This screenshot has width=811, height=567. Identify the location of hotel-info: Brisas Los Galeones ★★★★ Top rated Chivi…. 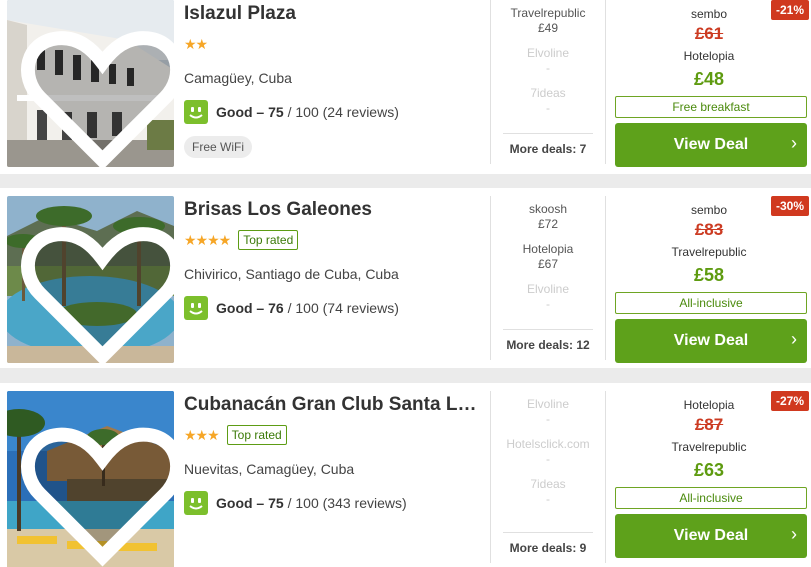
(334, 259).